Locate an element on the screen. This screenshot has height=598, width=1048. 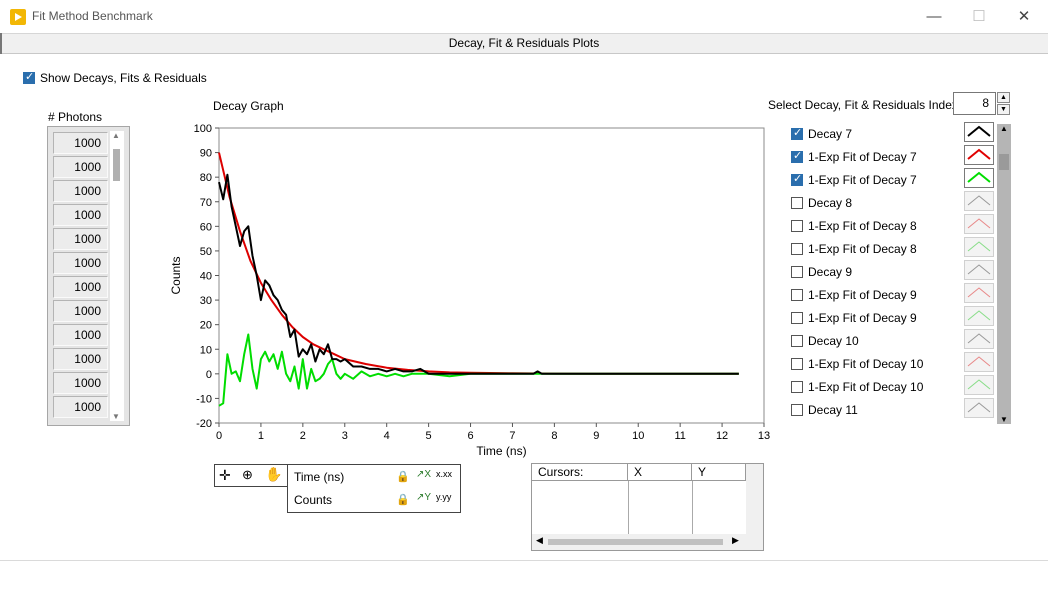
x-tick-label: 5 is located at coordinates (429, 436).